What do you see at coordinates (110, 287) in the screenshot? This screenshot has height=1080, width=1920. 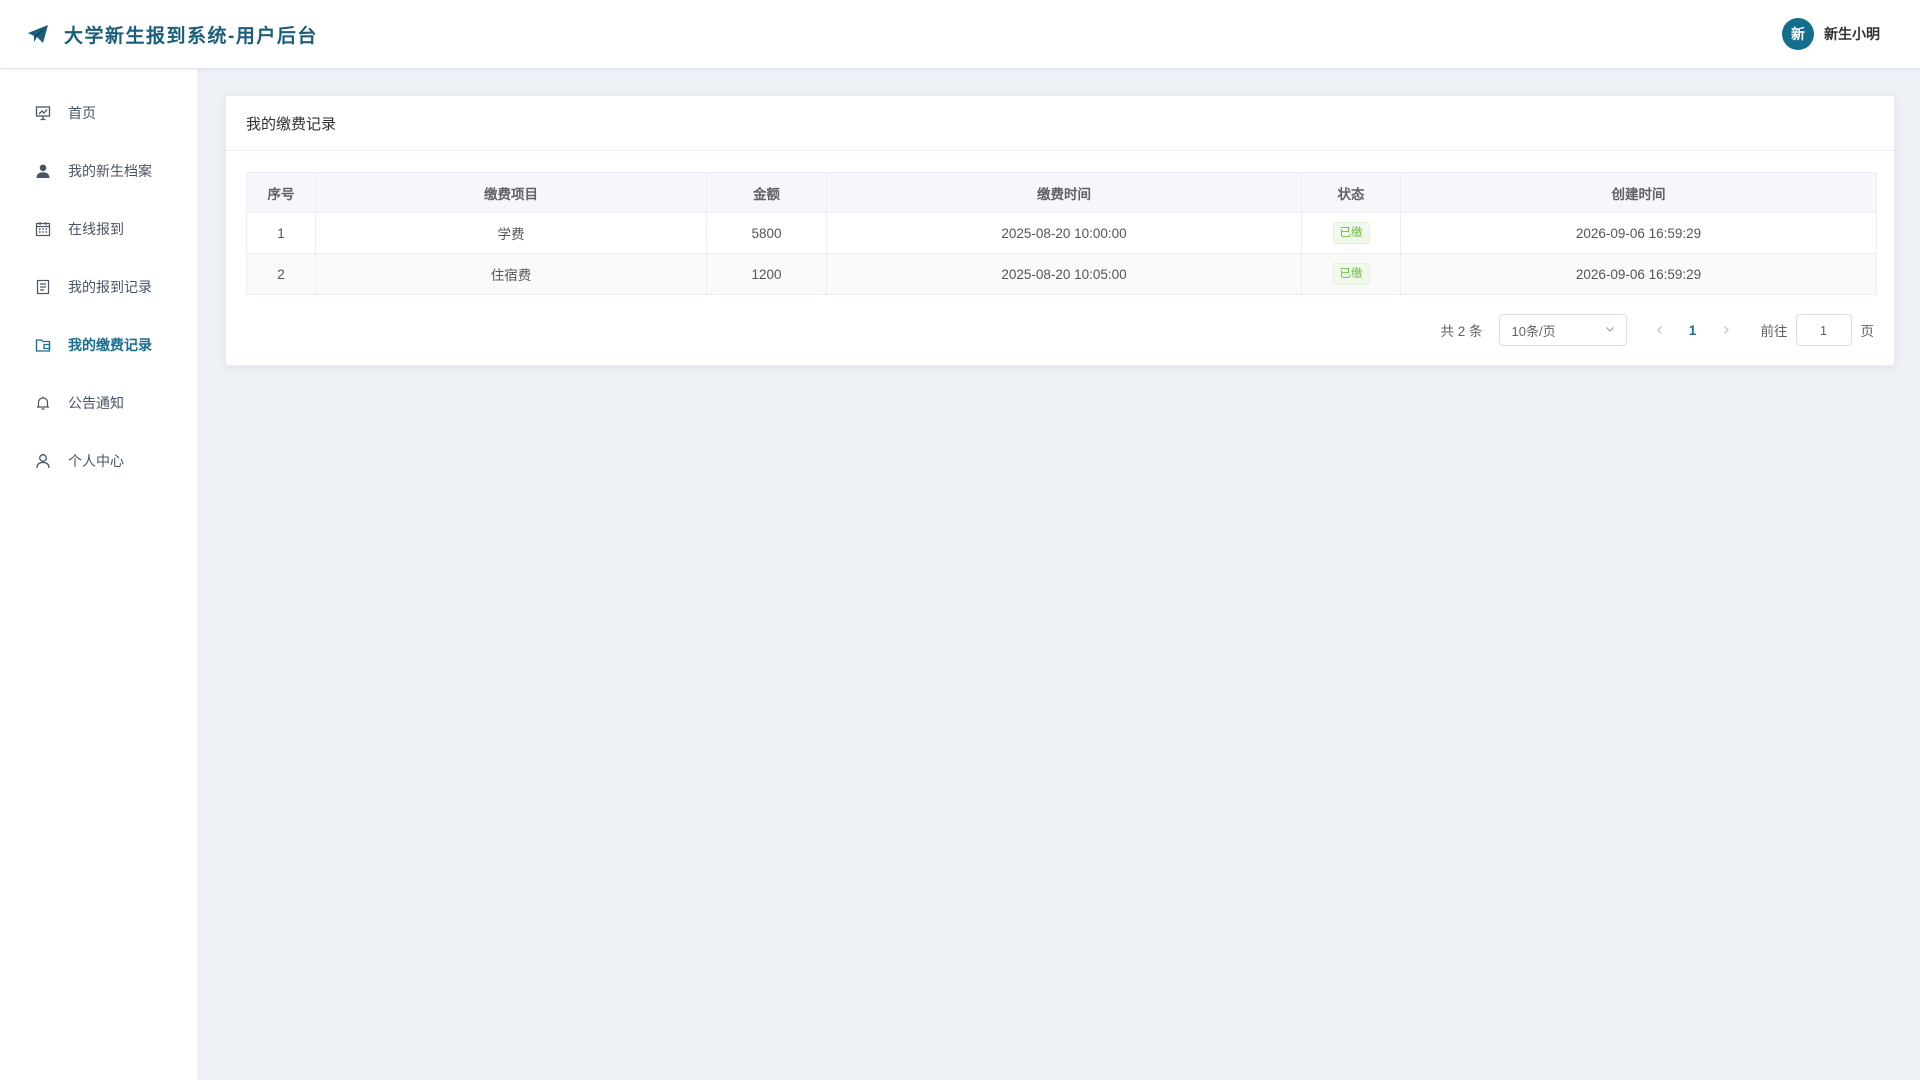 I see `sidebar-item-label: 我的报到记录` at bounding box center [110, 287].